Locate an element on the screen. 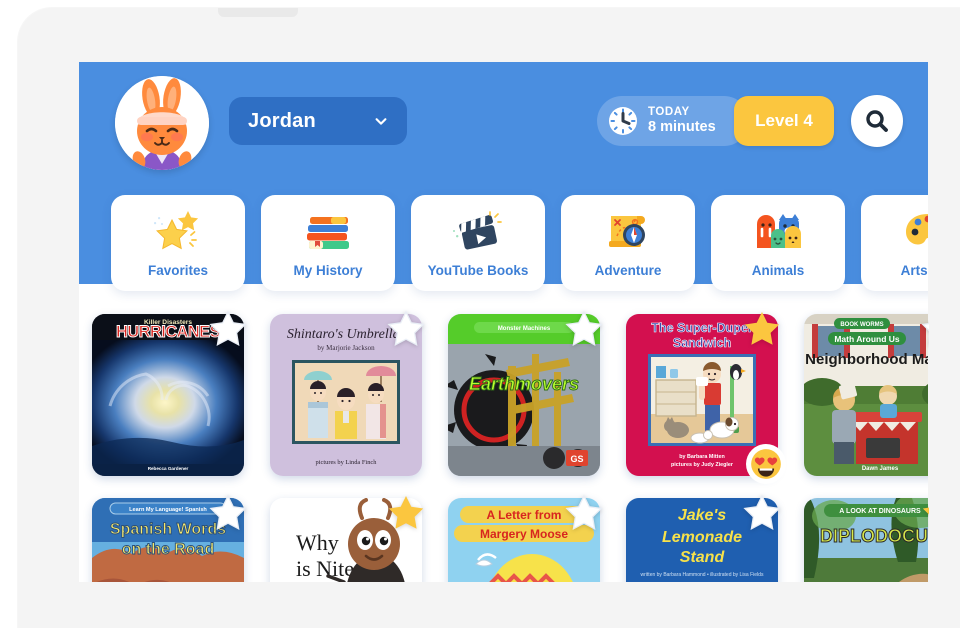 The height and width of the screenshot is (628, 960). book-card: A Letter from Margery Moose is located at coordinates (524, 537).